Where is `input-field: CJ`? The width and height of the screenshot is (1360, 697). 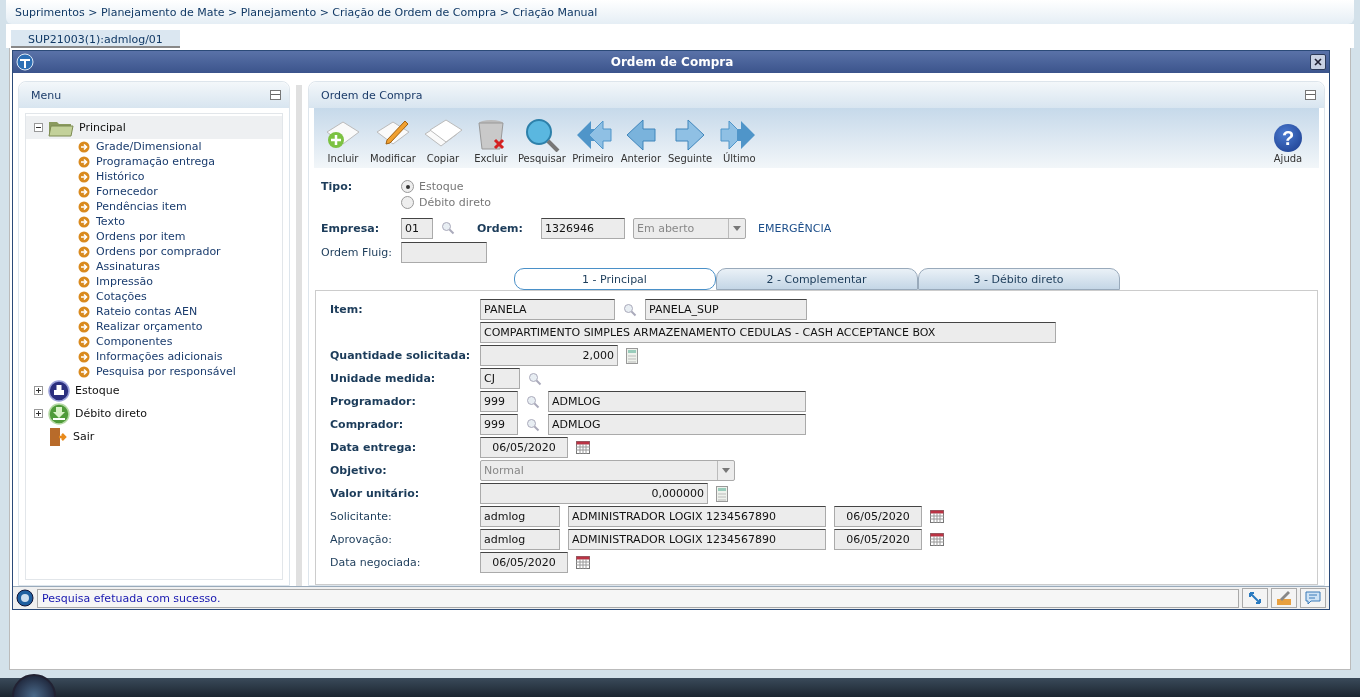
input-field: CJ is located at coordinates (500, 378).